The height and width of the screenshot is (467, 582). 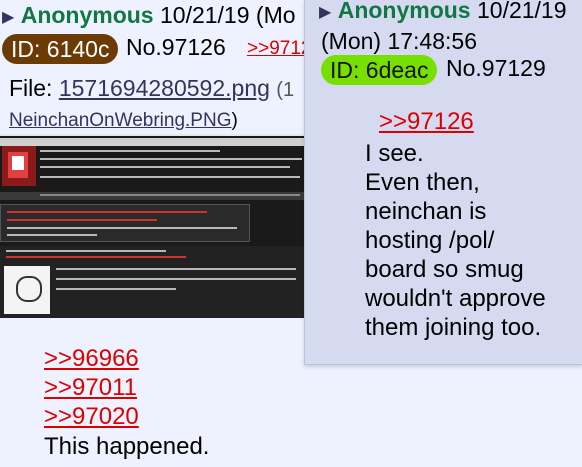 What do you see at coordinates (60, 49) in the screenshot?
I see `poster-id-badge: ID: 6140c` at bounding box center [60, 49].